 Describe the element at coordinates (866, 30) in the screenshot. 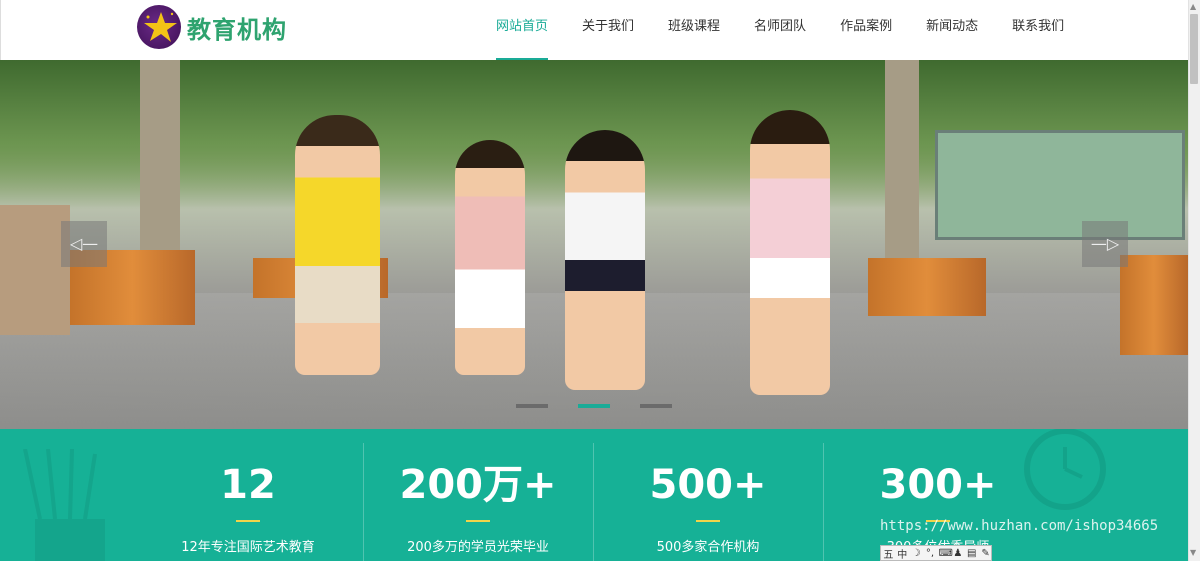

I see `nav-works: 作品案例` at that location.